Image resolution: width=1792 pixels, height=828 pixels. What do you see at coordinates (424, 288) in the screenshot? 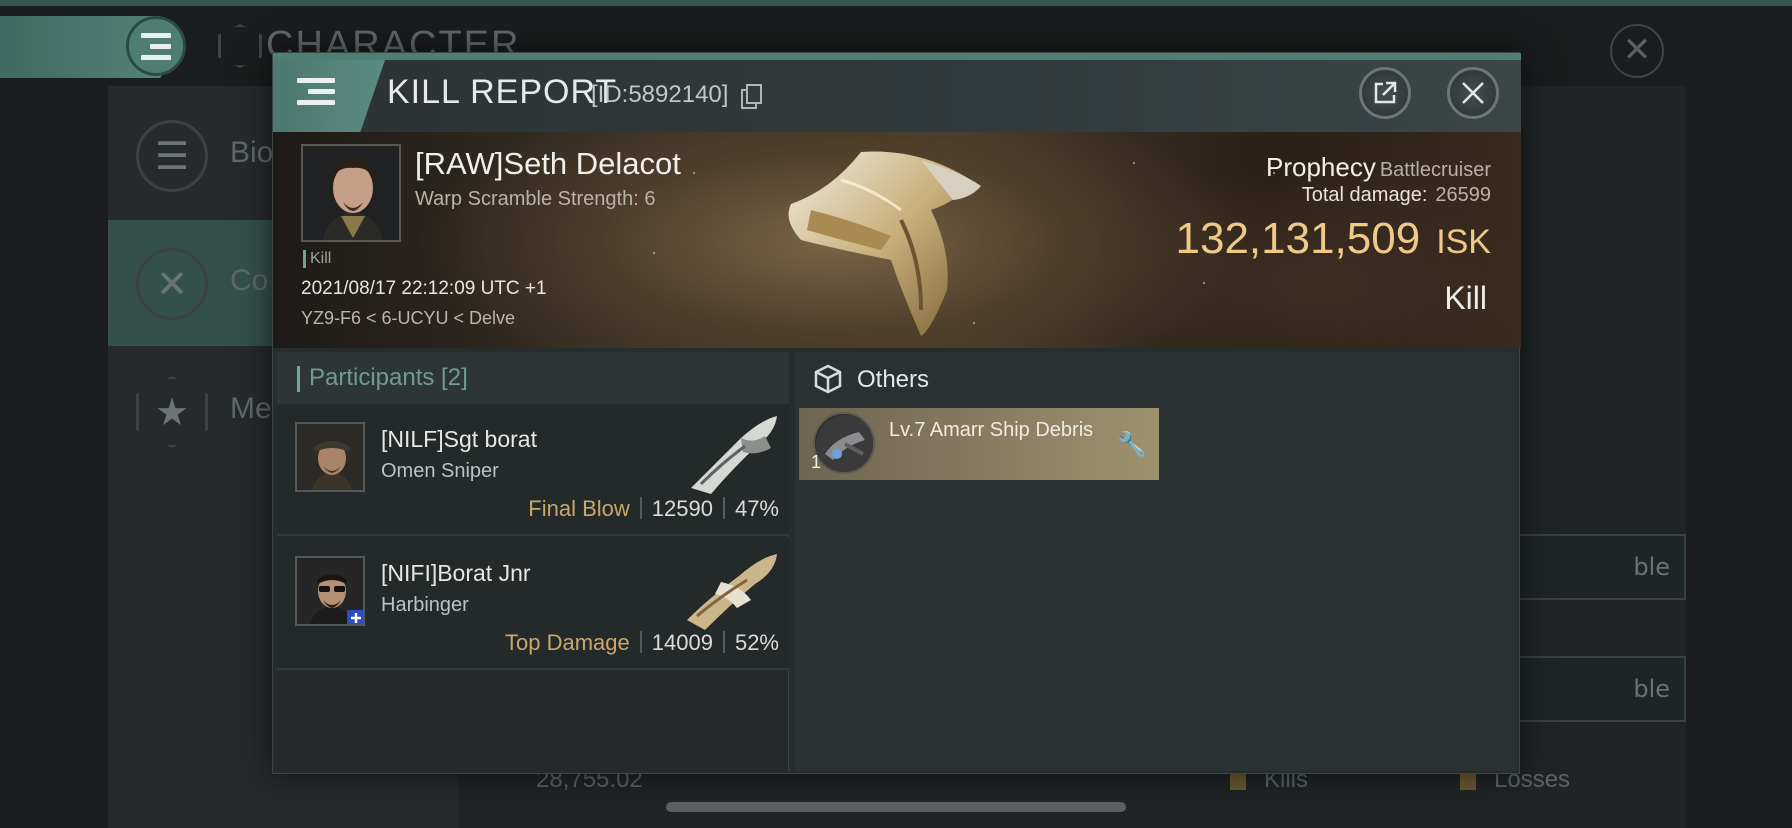
I see `kill-datetime: 2021/08/17 22:12:09 UTC +1` at bounding box center [424, 288].